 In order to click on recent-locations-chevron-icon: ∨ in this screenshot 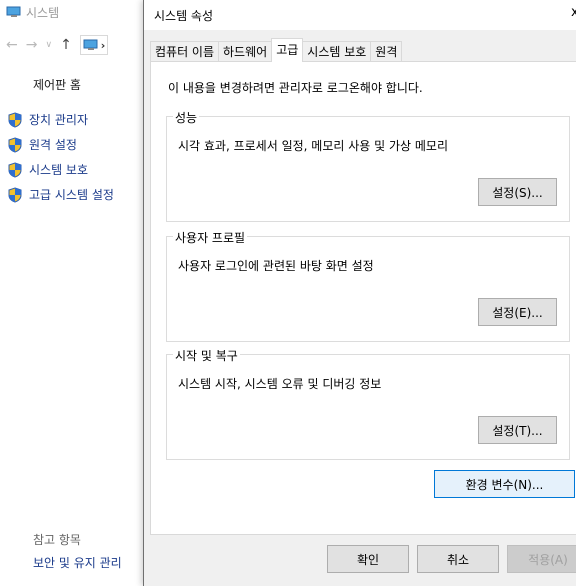, I will do `click(48, 45)`.